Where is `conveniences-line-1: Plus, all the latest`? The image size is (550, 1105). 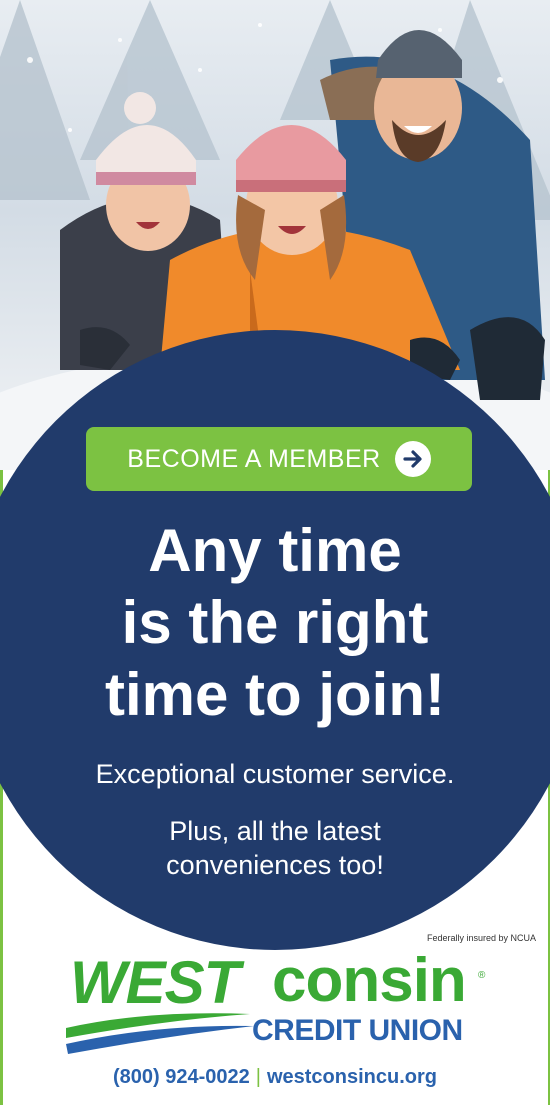 conveniences-line-1: Plus, all the latest is located at coordinates (275, 831).